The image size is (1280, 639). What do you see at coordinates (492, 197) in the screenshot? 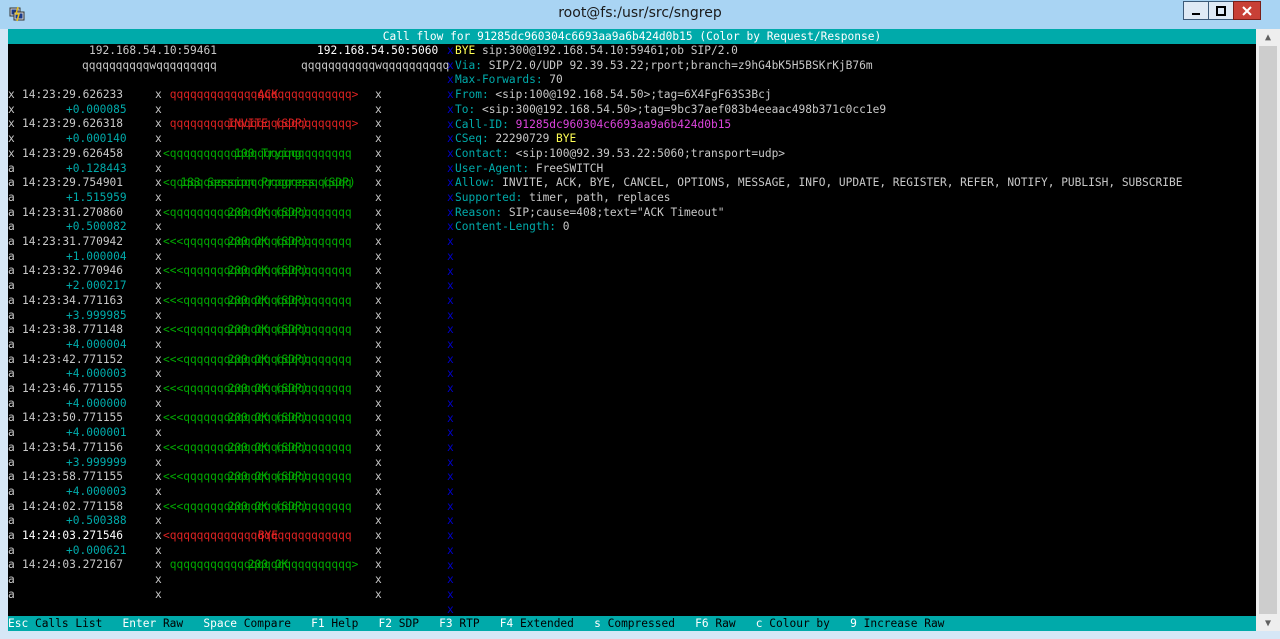
I see `sip-header-name: Supported:` at bounding box center [492, 197].